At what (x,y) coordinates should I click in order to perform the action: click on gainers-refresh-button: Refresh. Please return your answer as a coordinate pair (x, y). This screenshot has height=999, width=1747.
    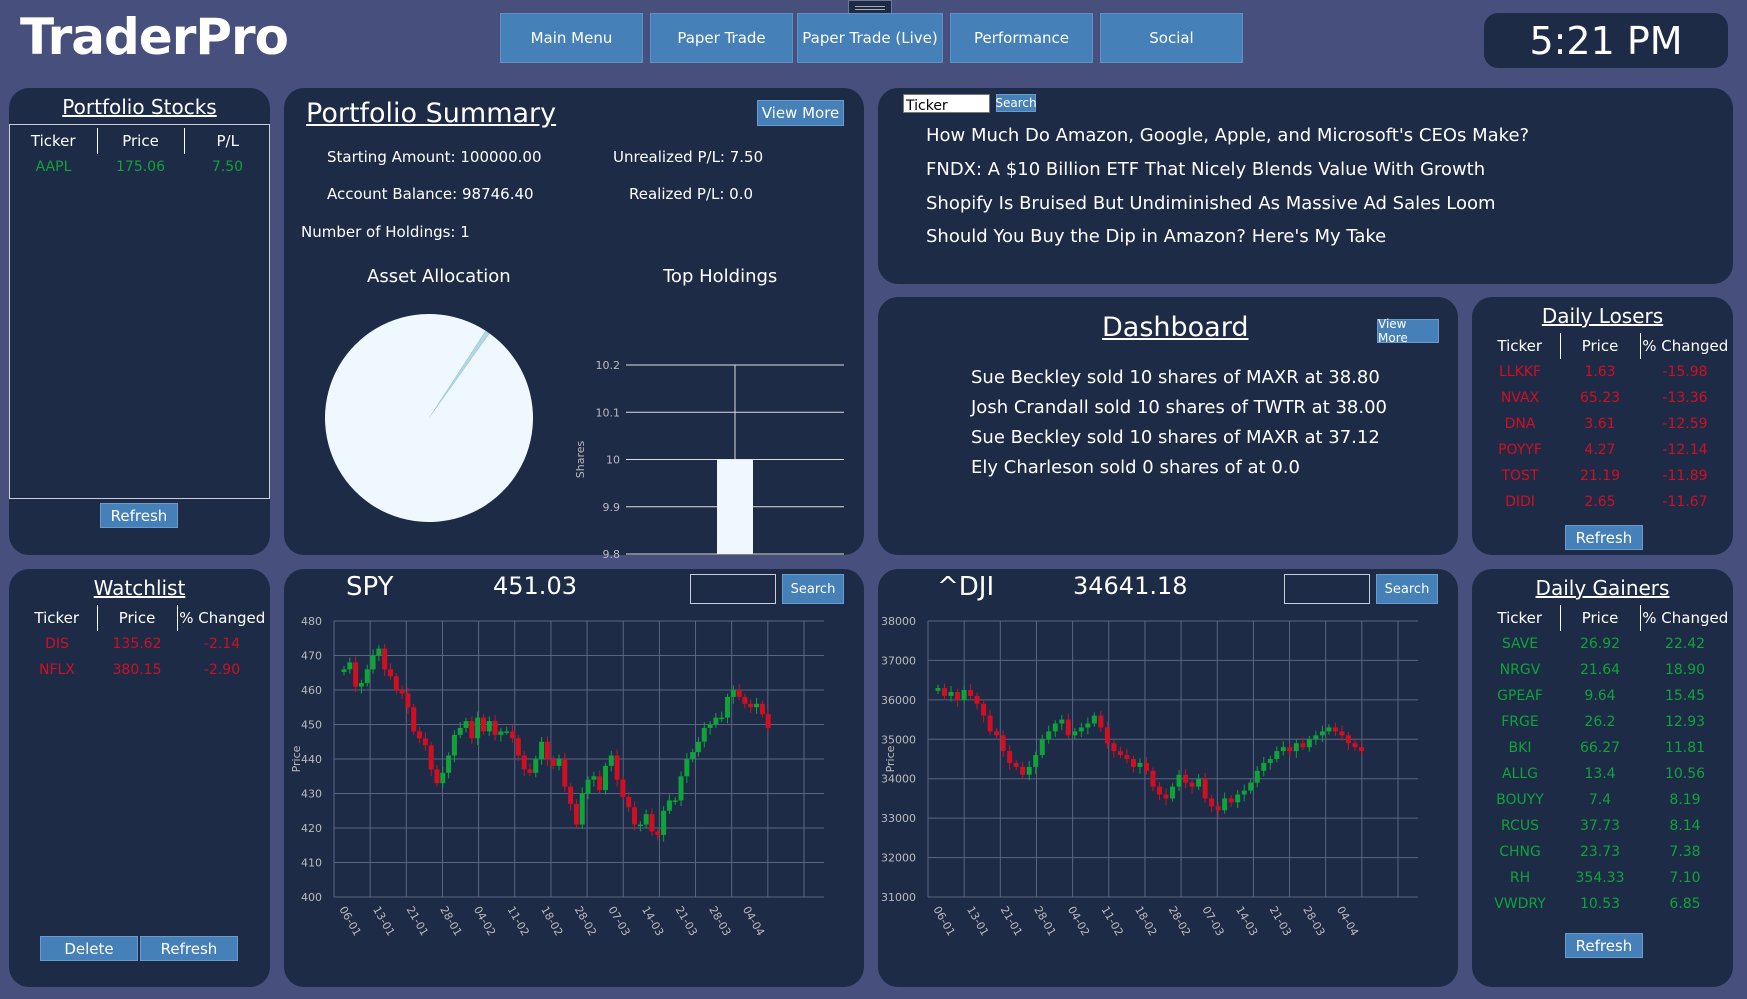
    Looking at the image, I should click on (1604, 945).